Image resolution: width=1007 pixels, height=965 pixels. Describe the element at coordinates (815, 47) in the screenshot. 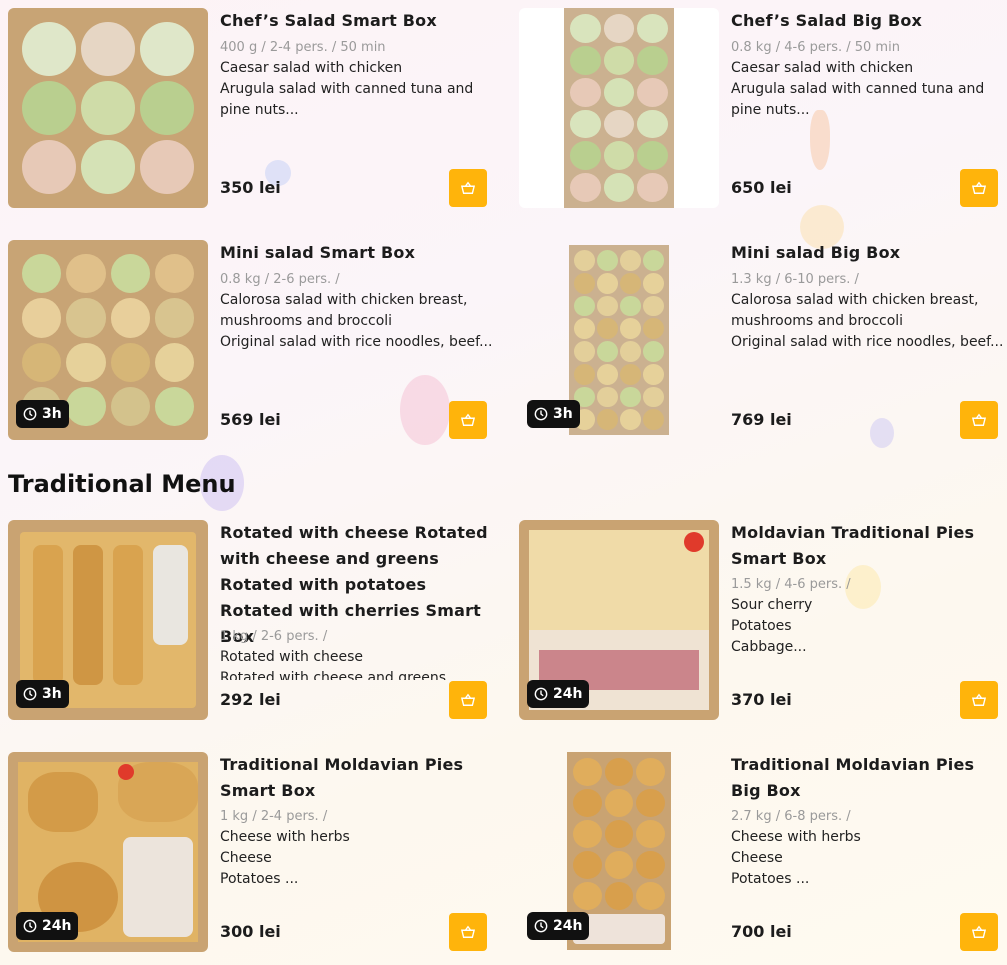

I see `product-meta: 0.8 kg / 4-6 pers. / 50 min` at that location.